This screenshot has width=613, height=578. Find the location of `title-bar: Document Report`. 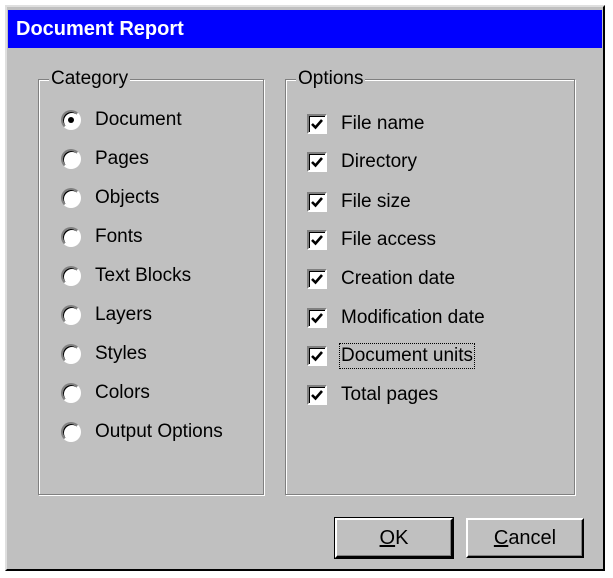

title-bar: Document Report is located at coordinates (305, 29).